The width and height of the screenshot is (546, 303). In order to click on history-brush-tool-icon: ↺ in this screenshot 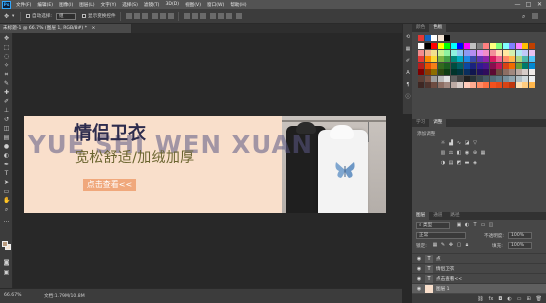, I will do `click(6, 119)`.